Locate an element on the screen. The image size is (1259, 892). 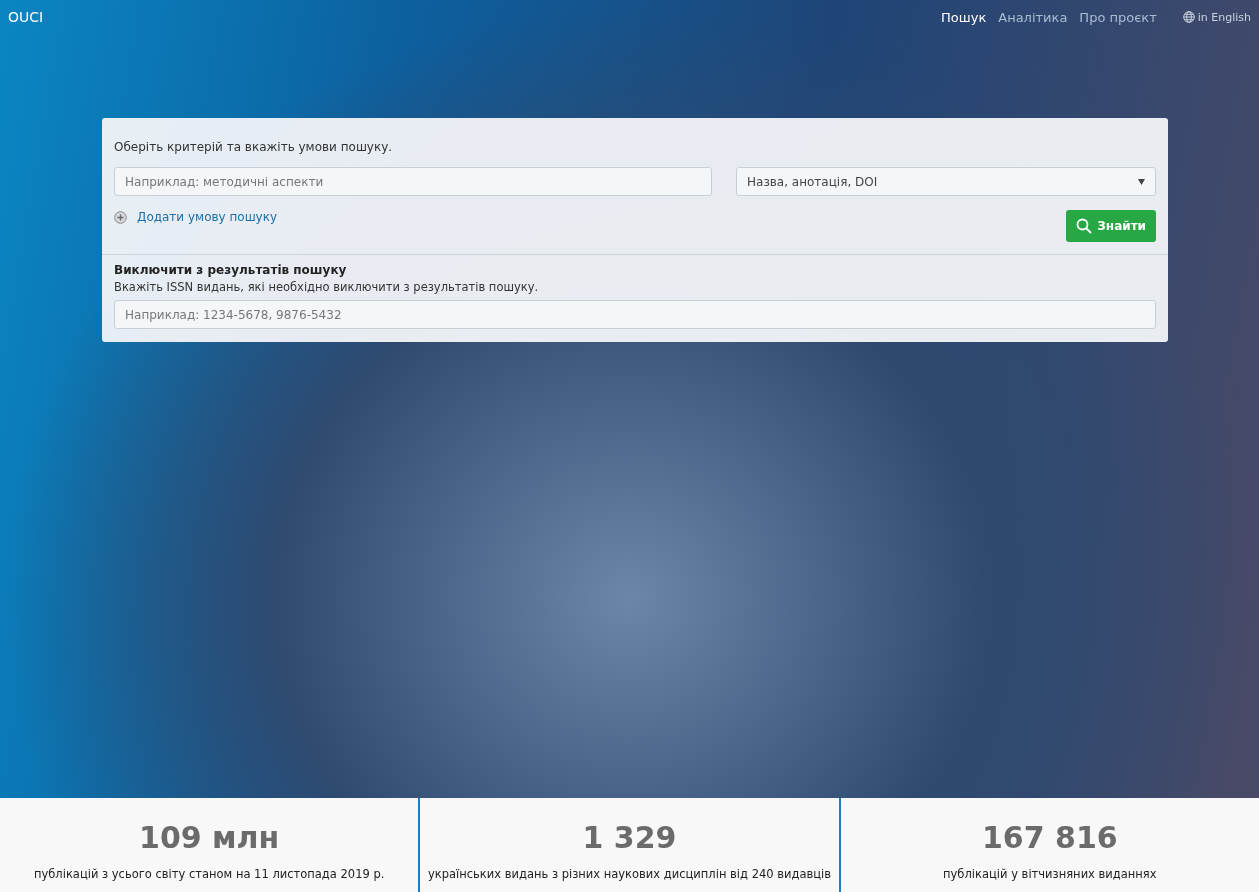
nav-link: Пошук is located at coordinates (964, 17).